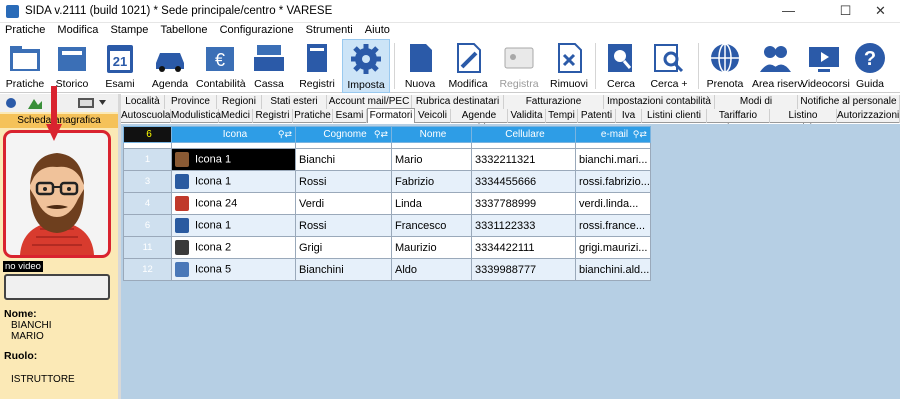 Image resolution: width=900 pixels, height=399 pixels. I want to click on tab-province: Province, so click(191, 102).